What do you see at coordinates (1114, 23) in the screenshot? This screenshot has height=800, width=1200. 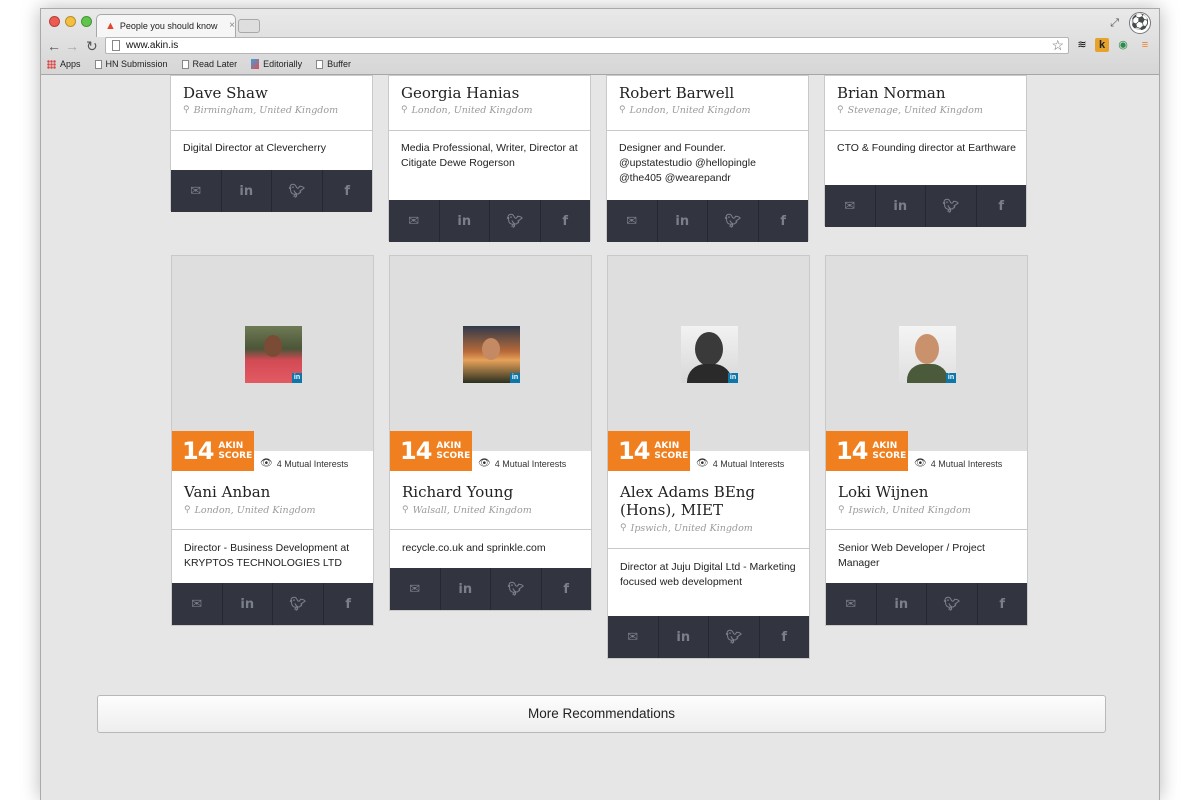 I see `fullscreen-icon: ⤢` at bounding box center [1114, 23].